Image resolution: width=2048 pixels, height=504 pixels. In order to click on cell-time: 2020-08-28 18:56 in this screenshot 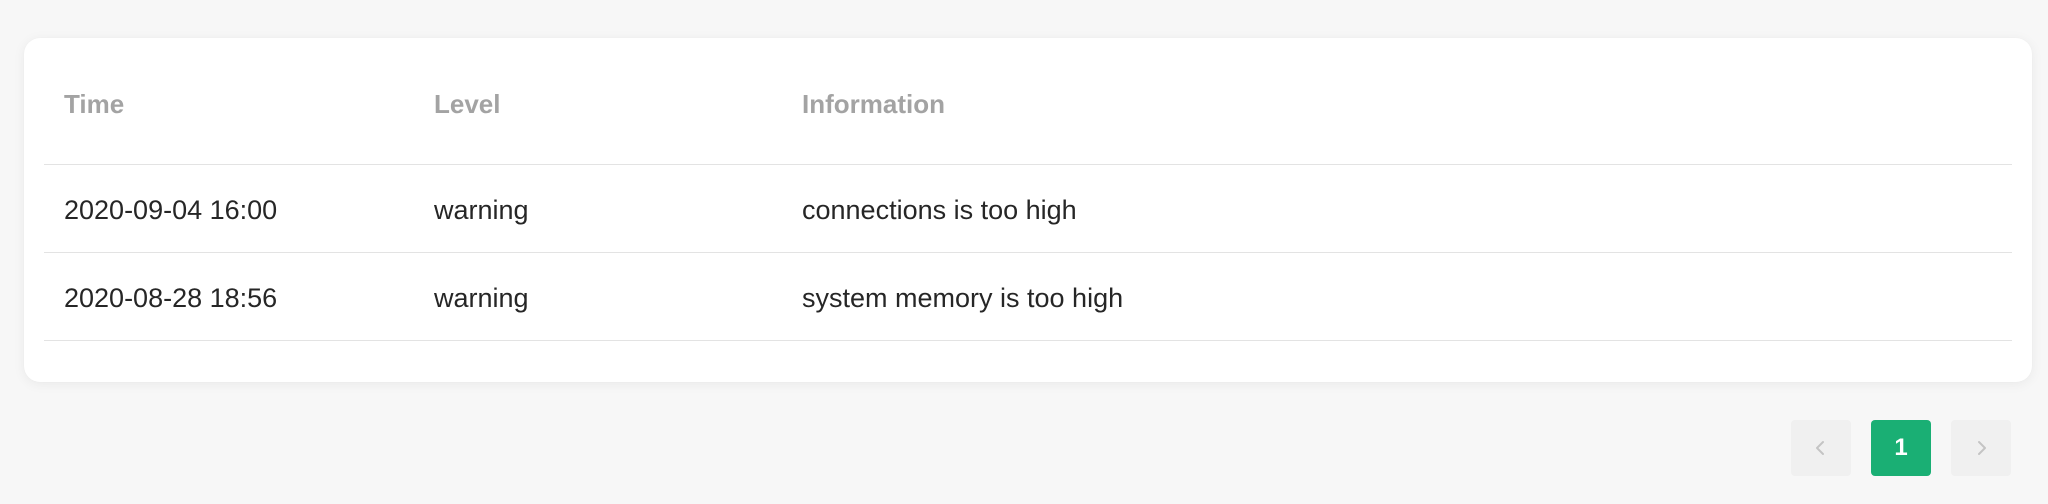, I will do `click(171, 298)`.